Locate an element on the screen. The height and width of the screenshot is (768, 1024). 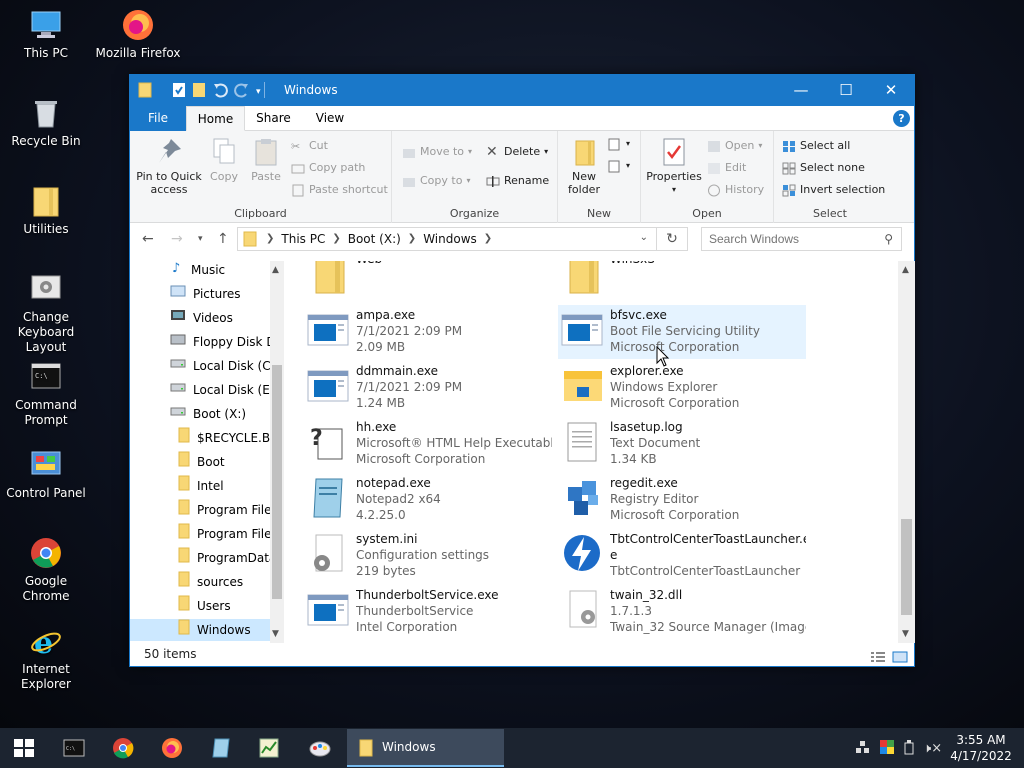
content-scrollbar-thumb is located at coordinates (906, 567).